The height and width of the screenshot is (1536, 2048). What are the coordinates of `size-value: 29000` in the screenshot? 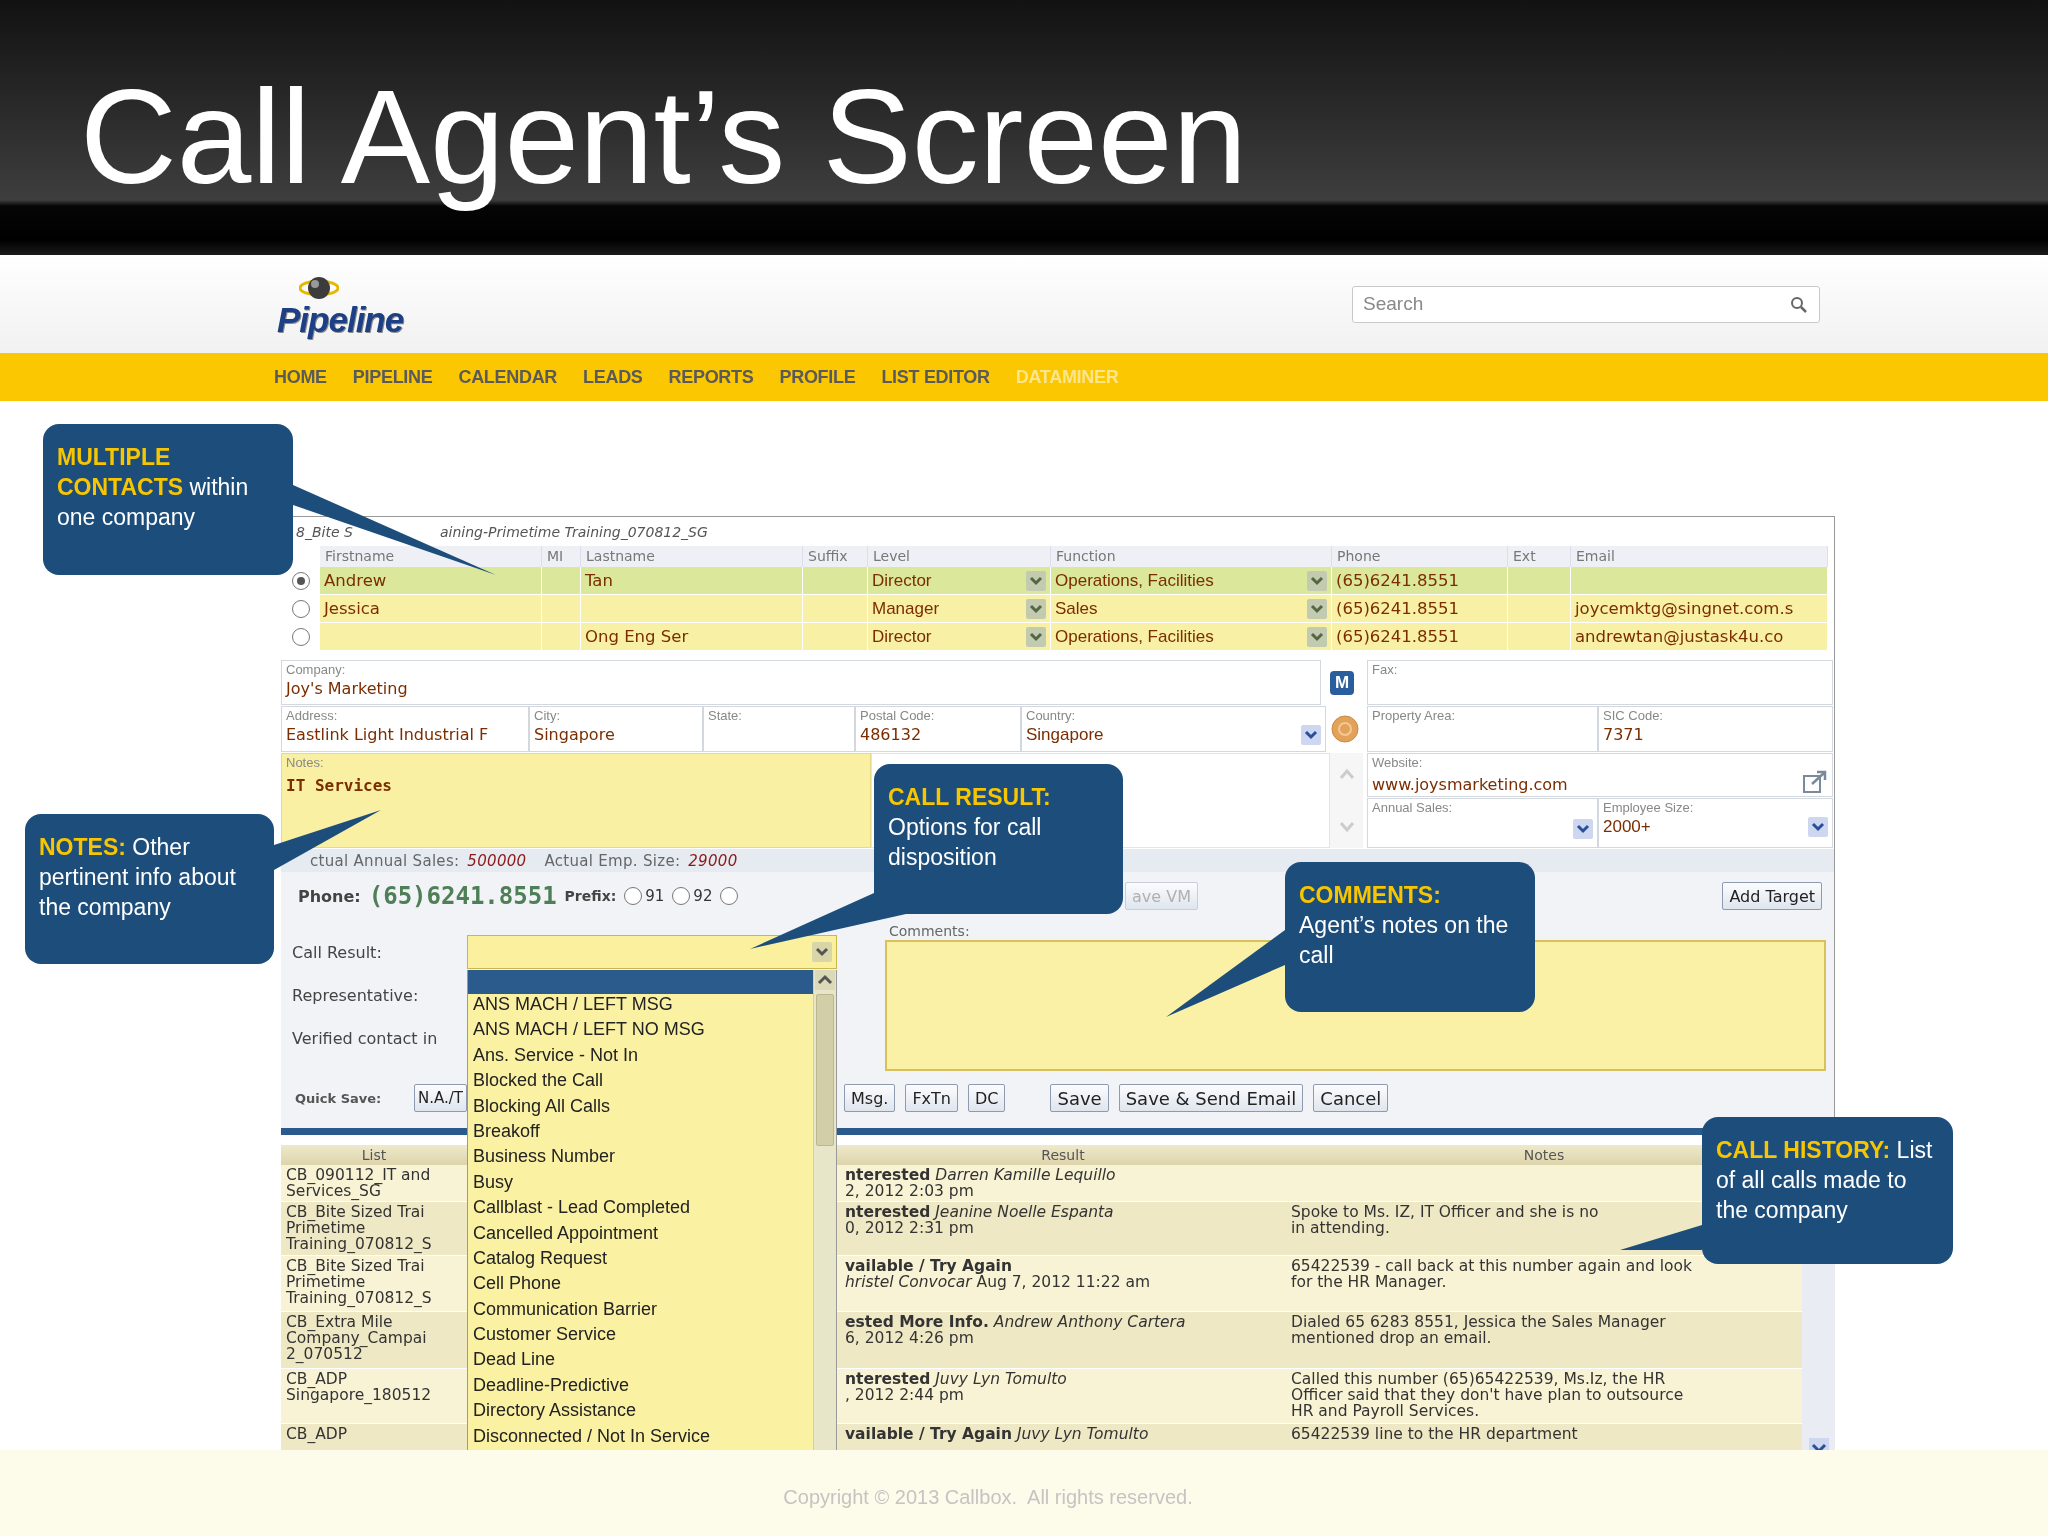 It's located at (713, 860).